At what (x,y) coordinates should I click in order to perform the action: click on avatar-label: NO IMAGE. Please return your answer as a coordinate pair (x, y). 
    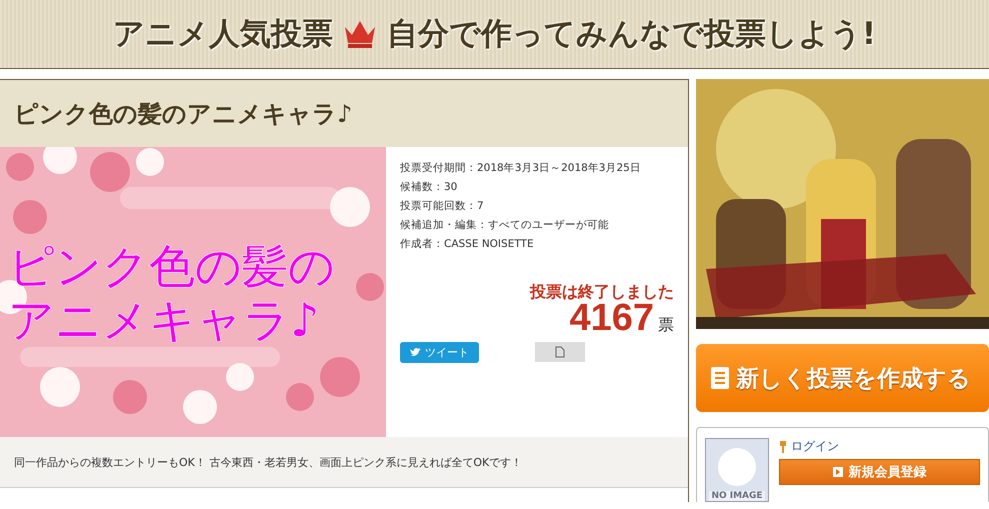
    Looking at the image, I should click on (737, 496).